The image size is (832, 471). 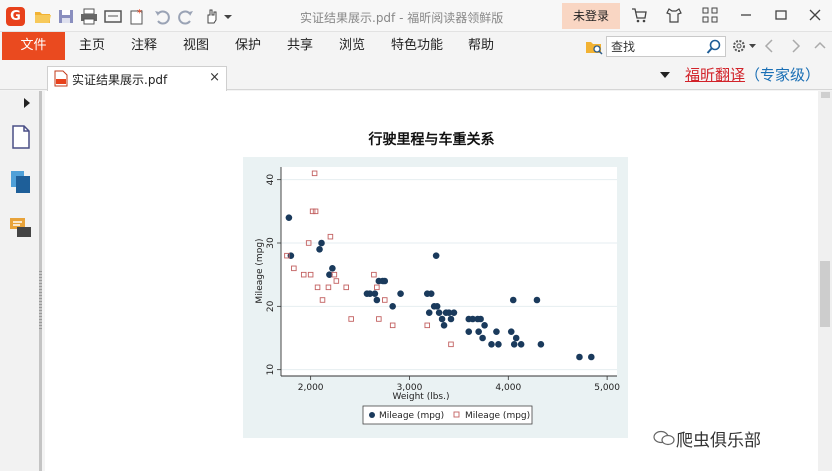 I want to click on translate-brand: 福昕翻译, so click(x=715, y=75).